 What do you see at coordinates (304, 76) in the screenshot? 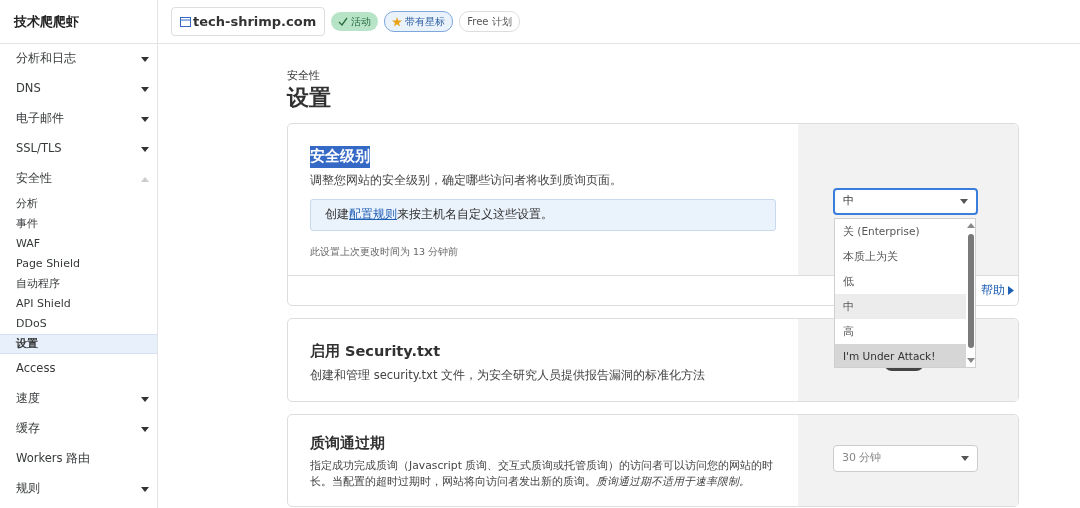
I see `breadcrumb-text: 安全性` at bounding box center [304, 76].